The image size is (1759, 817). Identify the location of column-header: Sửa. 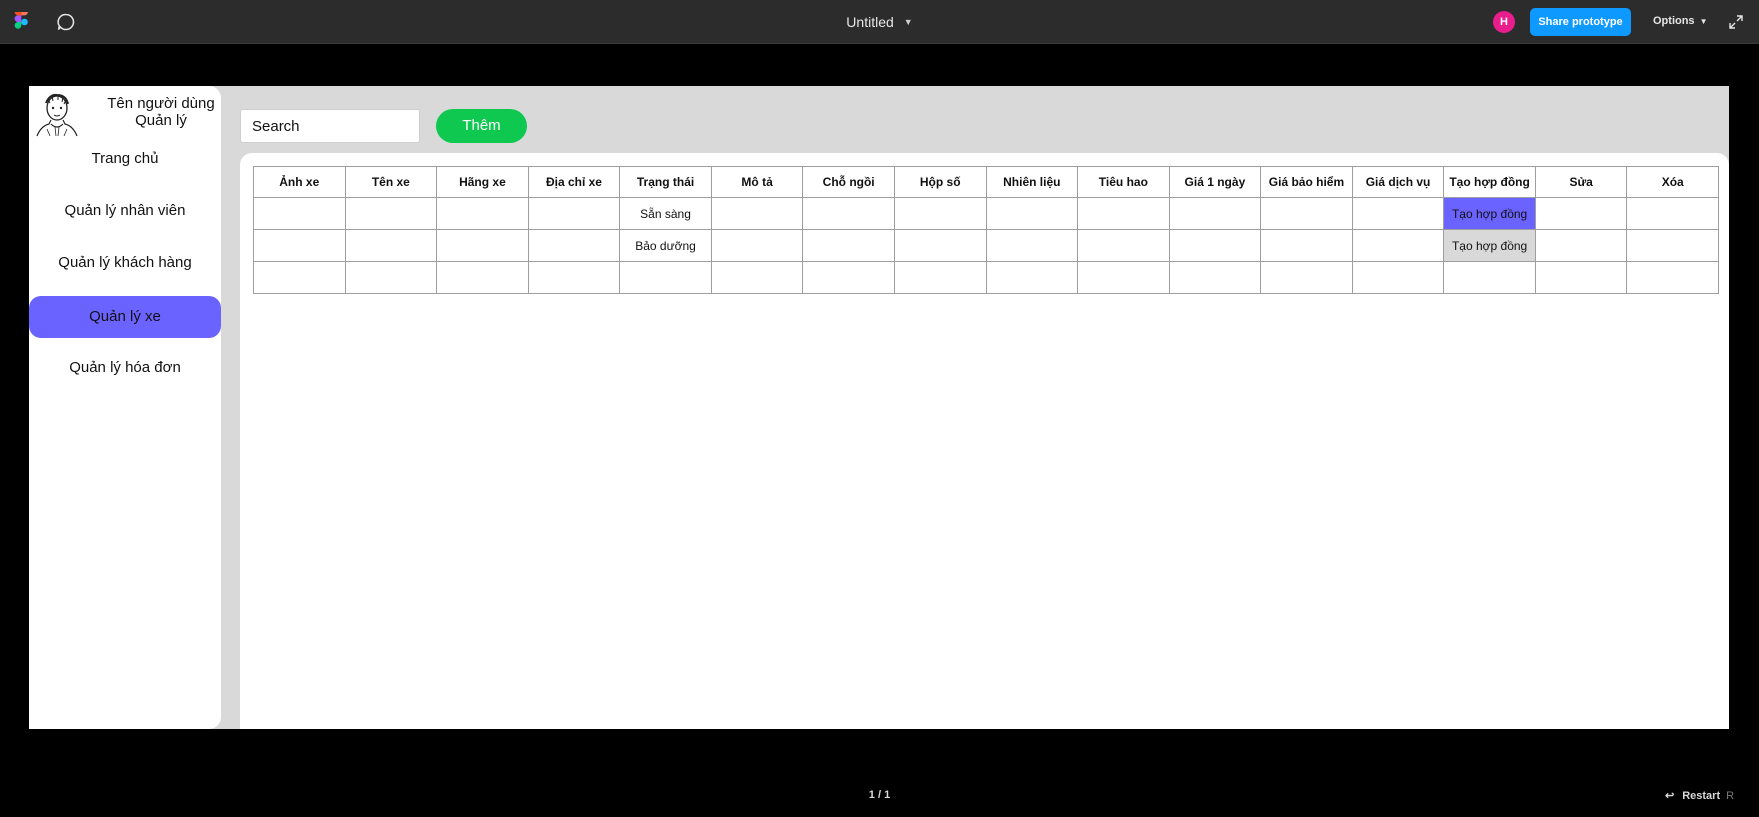
(1581, 182).